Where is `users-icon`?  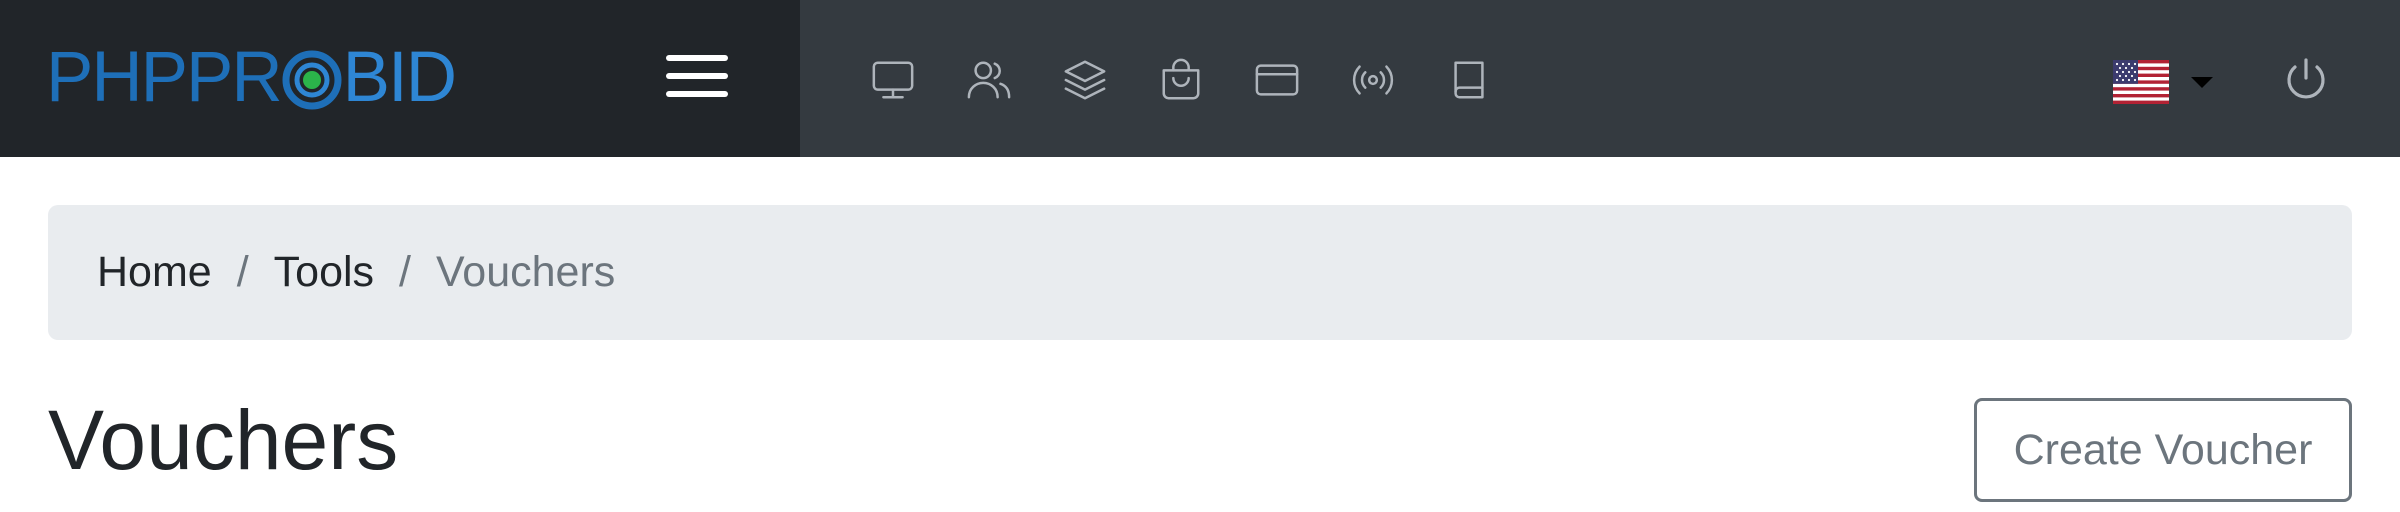 users-icon is located at coordinates (989, 80).